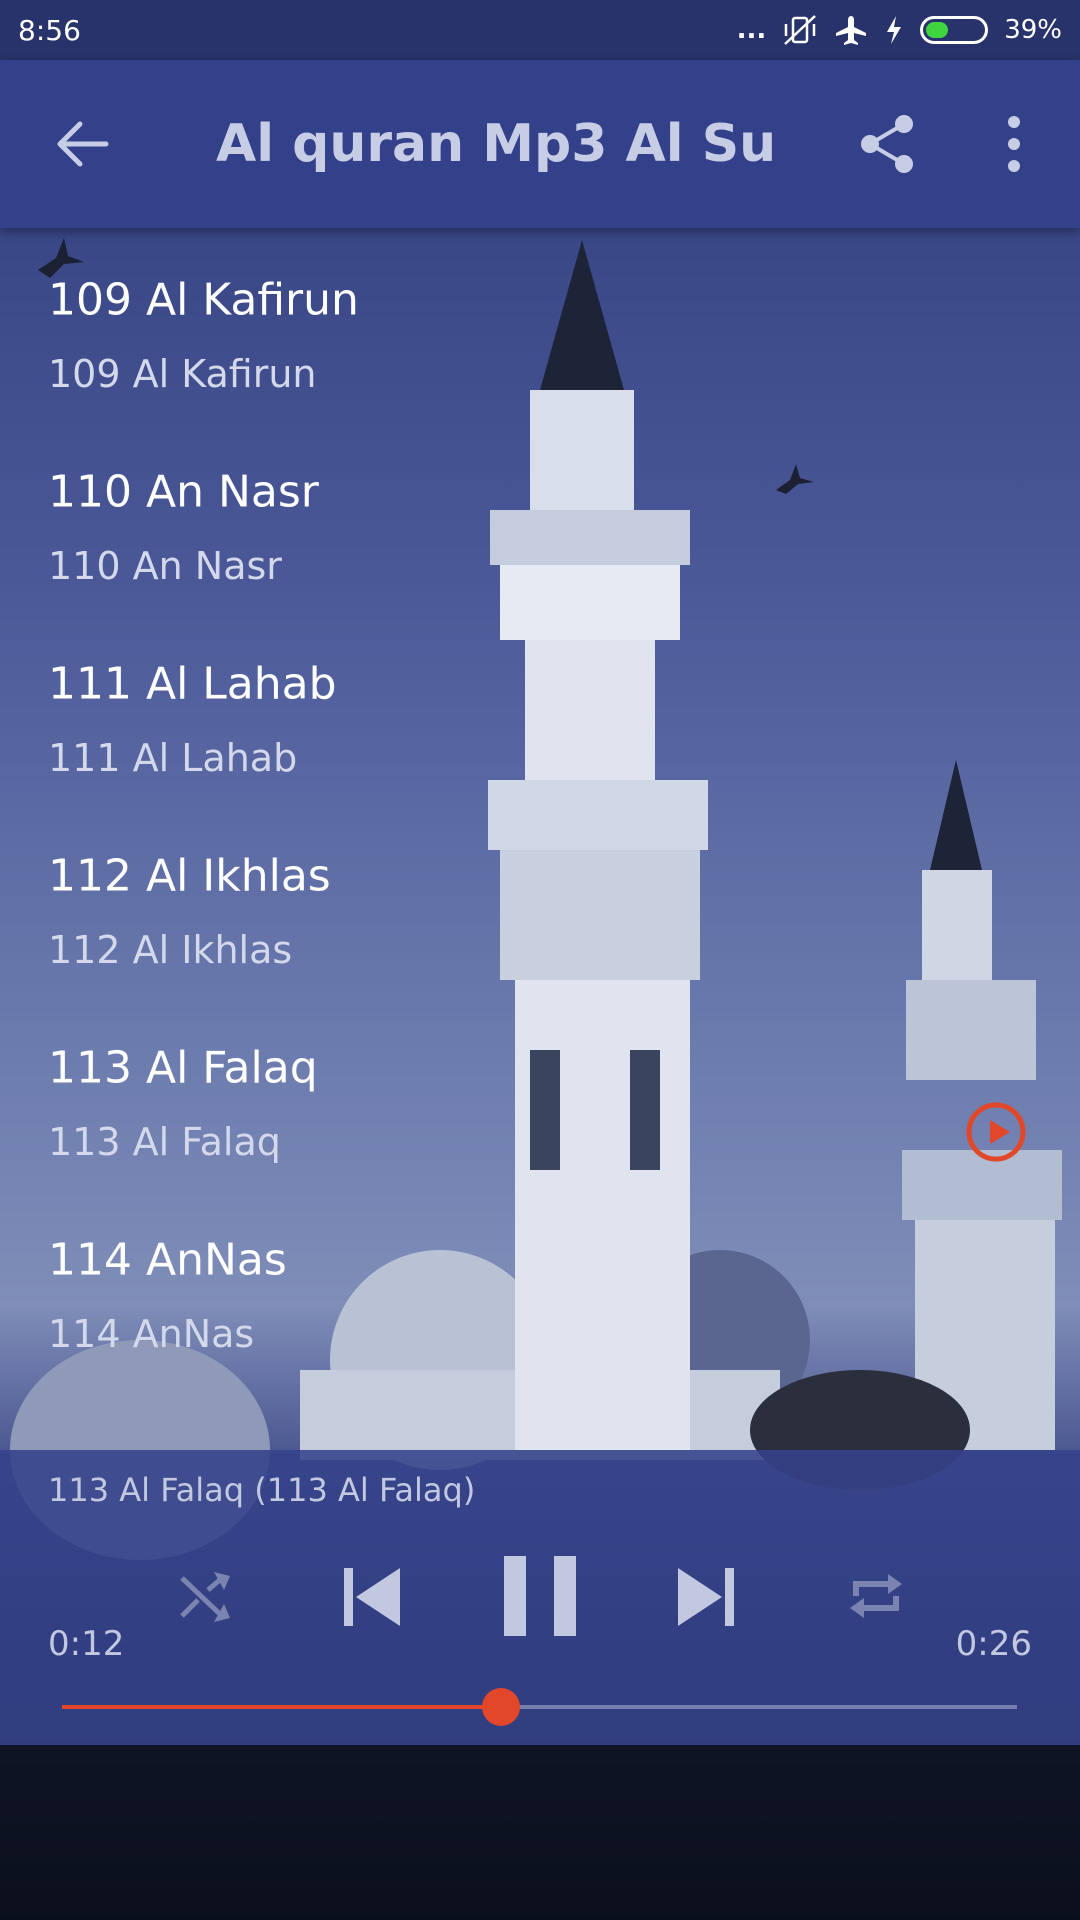 The image size is (1080, 1920). What do you see at coordinates (954, 30) in the screenshot?
I see `battery-icon` at bounding box center [954, 30].